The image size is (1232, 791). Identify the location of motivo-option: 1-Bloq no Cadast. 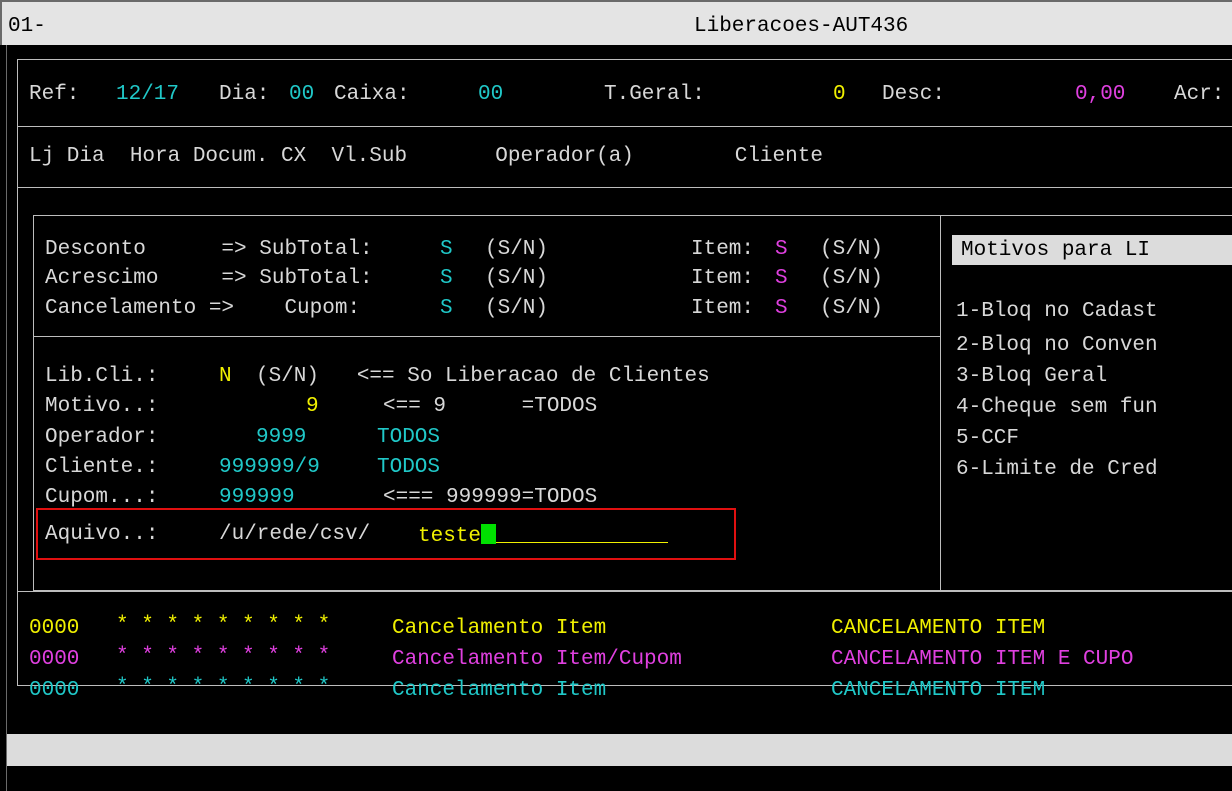
(1057, 311).